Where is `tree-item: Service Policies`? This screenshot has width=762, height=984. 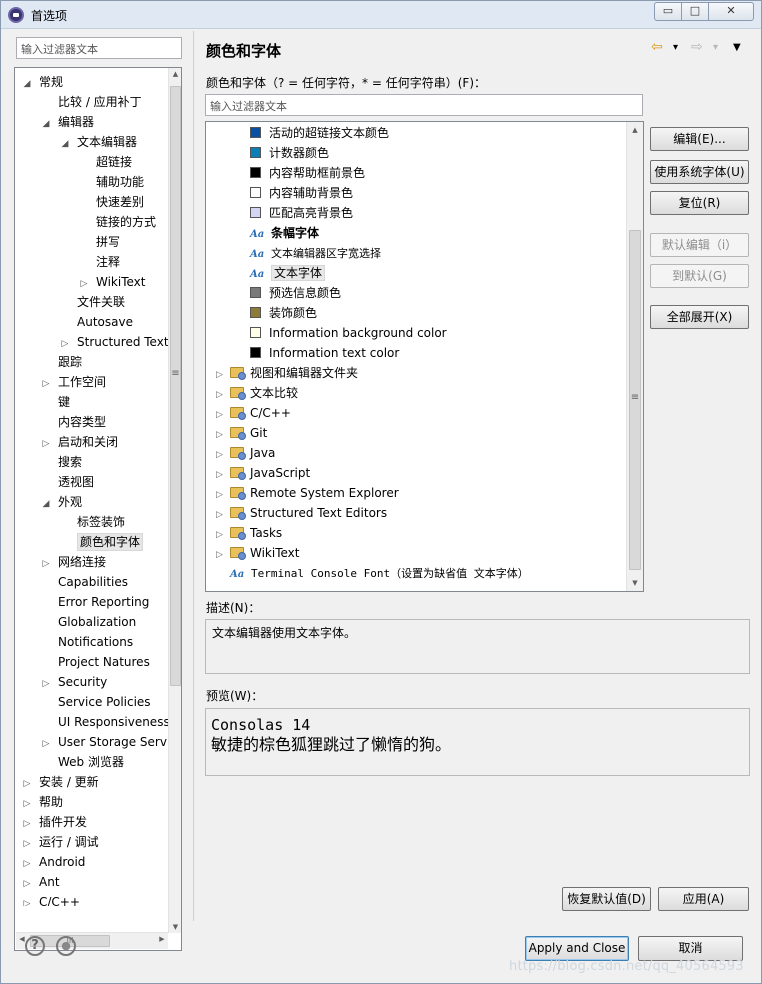 tree-item: Service Policies is located at coordinates (95, 702).